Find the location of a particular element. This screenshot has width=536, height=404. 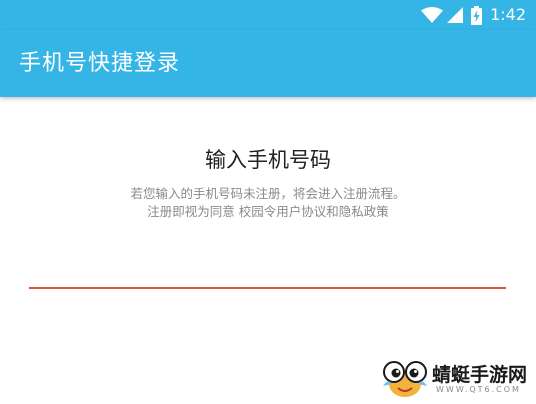

status-icons: 1:42 is located at coordinates (473, 15).